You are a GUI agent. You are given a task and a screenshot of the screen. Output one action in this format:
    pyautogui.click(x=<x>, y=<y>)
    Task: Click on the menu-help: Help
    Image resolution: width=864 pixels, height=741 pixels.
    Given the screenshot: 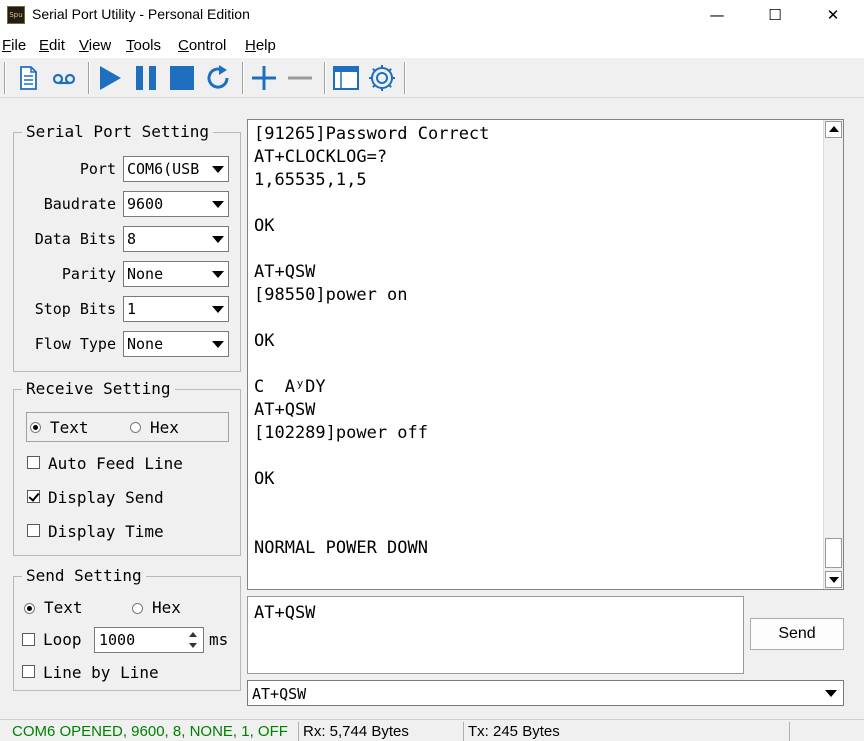 What is the action you would take?
    pyautogui.click(x=260, y=45)
    